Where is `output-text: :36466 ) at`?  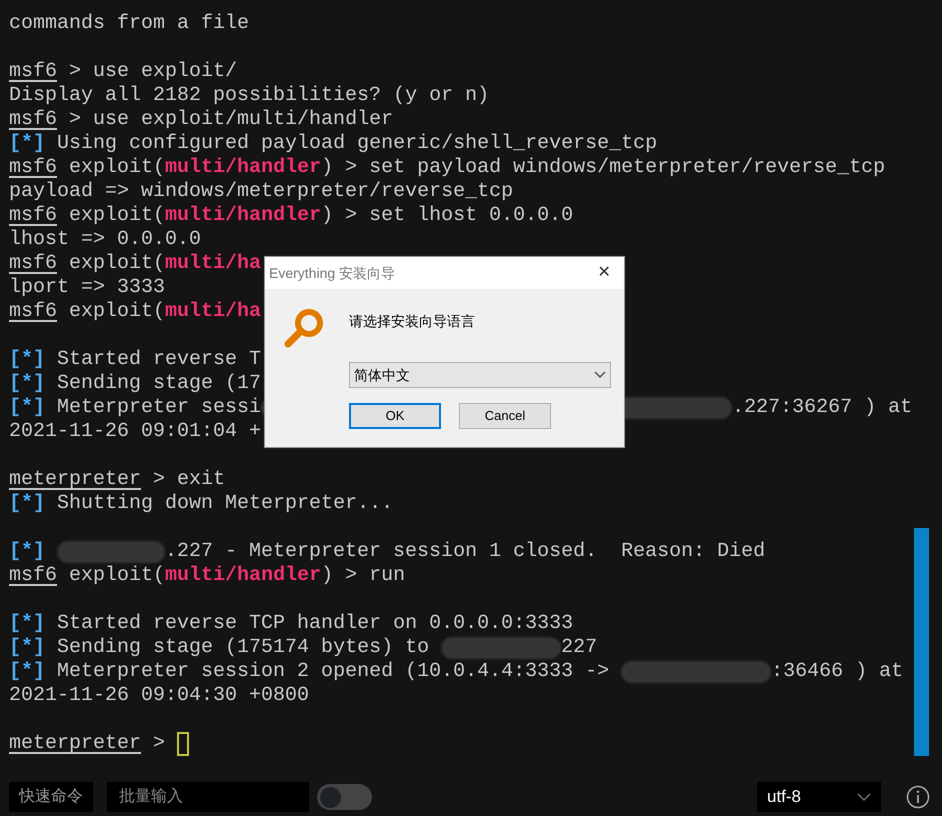
output-text: :36466 ) at is located at coordinates (837, 672).